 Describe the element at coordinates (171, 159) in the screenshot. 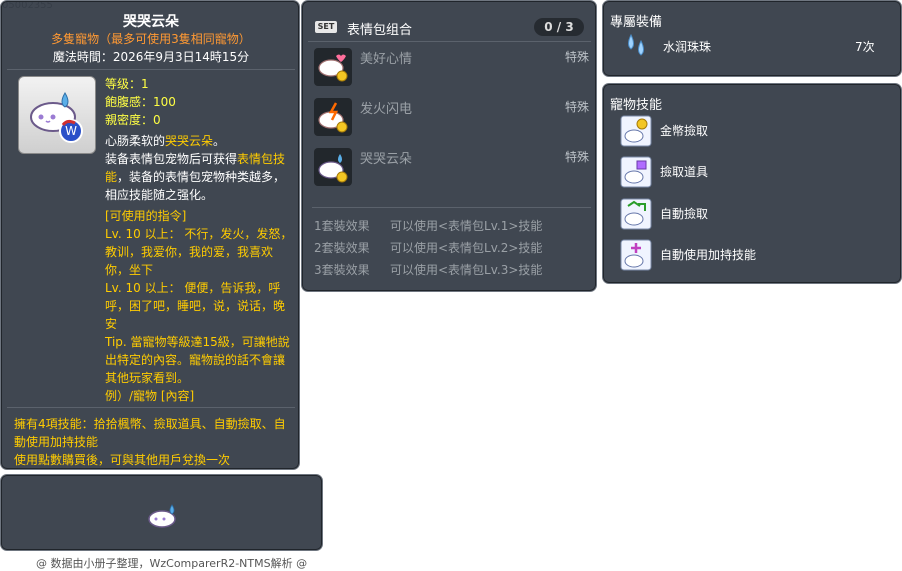

I see `desc-text: 装备表情包宠物后可获得` at that location.